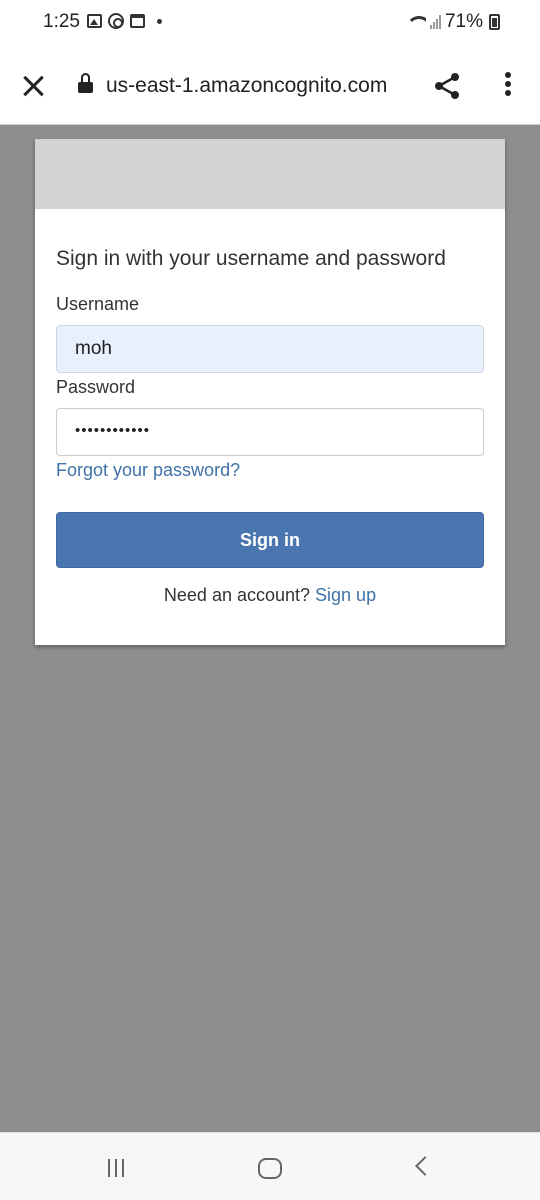 This screenshot has height=1200, width=540. I want to click on sign-up-link: Sign up, so click(345, 595).